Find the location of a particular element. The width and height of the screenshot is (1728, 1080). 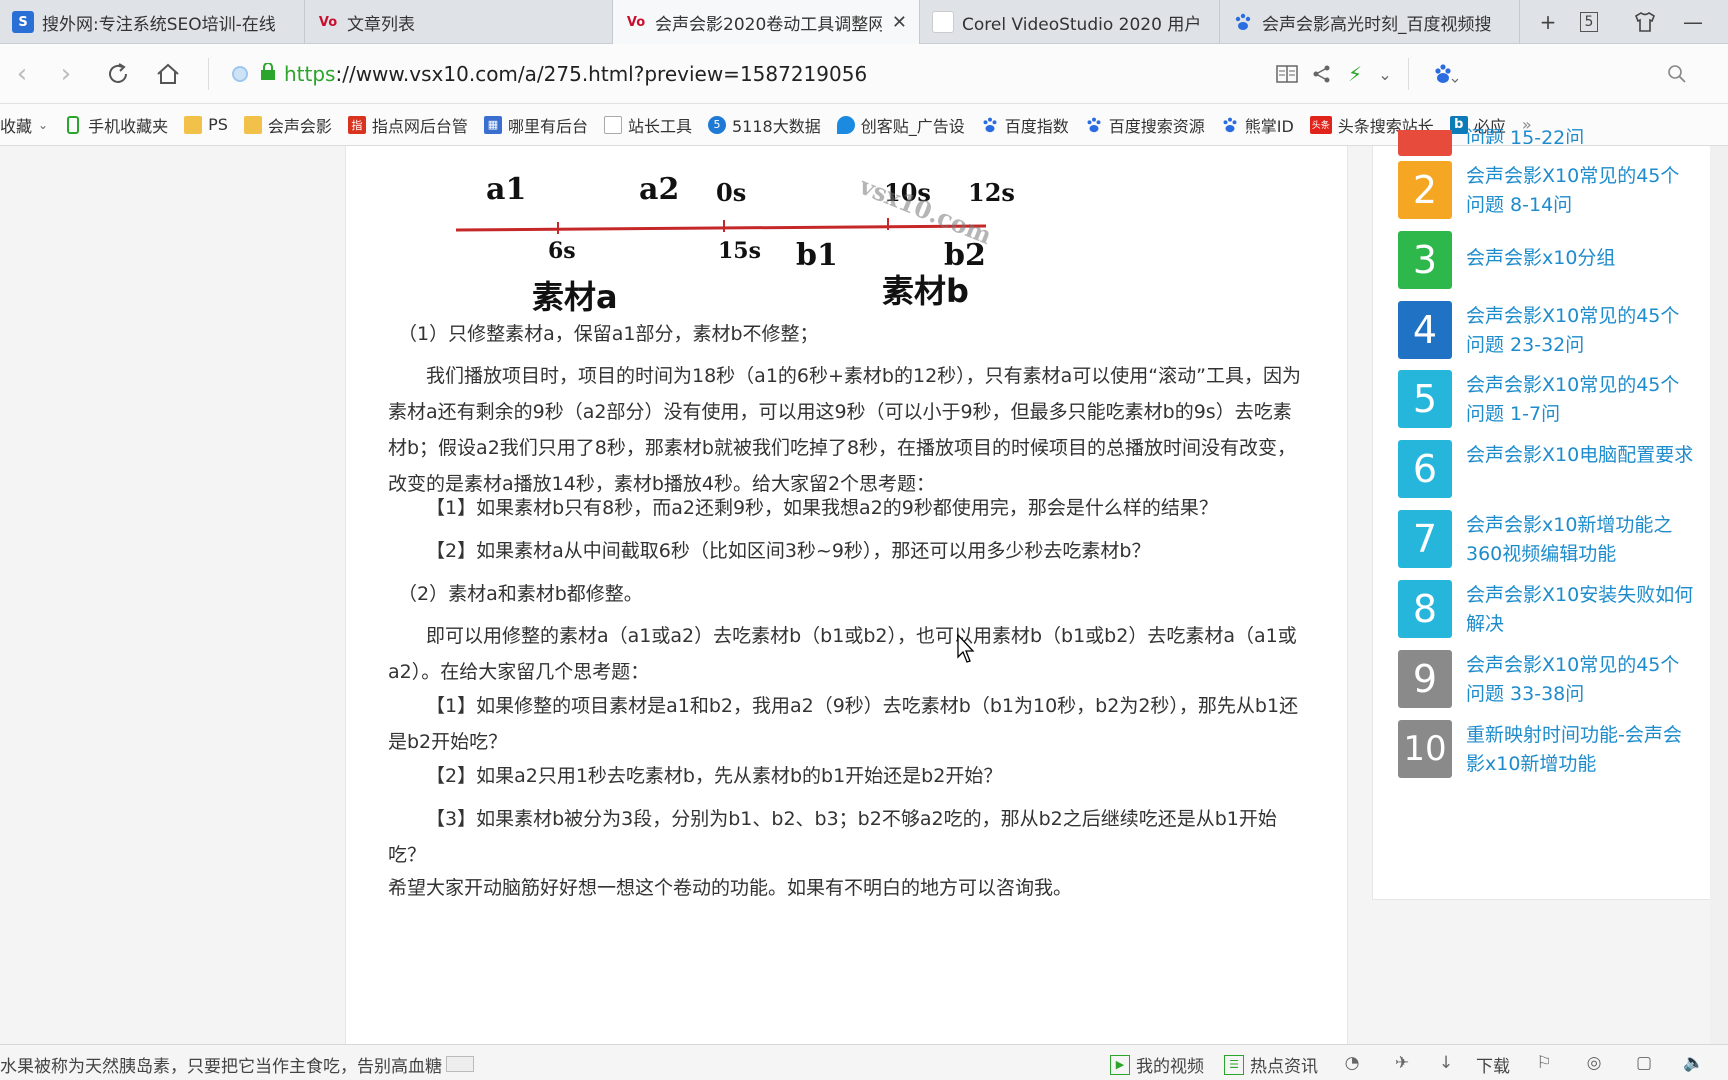

tab-article-list: Vo 文章列表 is located at coordinates (459, 22).